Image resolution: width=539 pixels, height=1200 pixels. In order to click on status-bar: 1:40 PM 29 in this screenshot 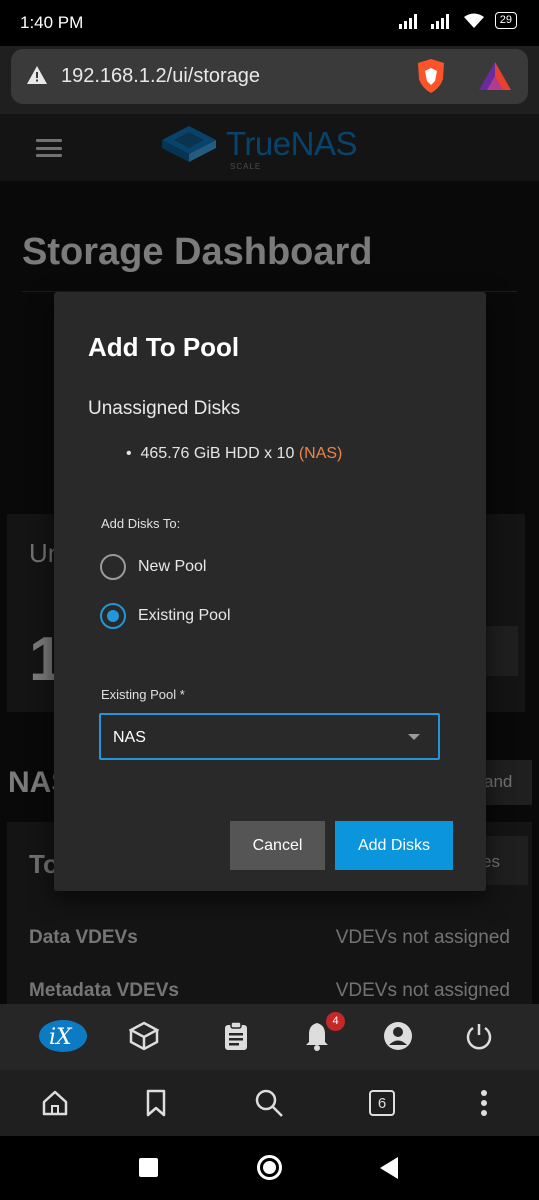, I will do `click(269, 23)`.